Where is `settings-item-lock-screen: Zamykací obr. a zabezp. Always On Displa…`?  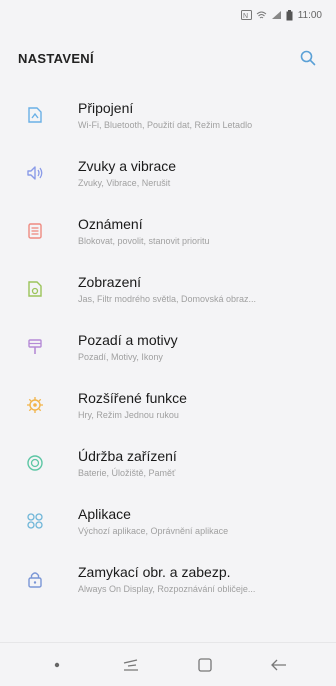 settings-item-lock-screen: Zamykací obr. a zabezp. Always On Displa… is located at coordinates (168, 579).